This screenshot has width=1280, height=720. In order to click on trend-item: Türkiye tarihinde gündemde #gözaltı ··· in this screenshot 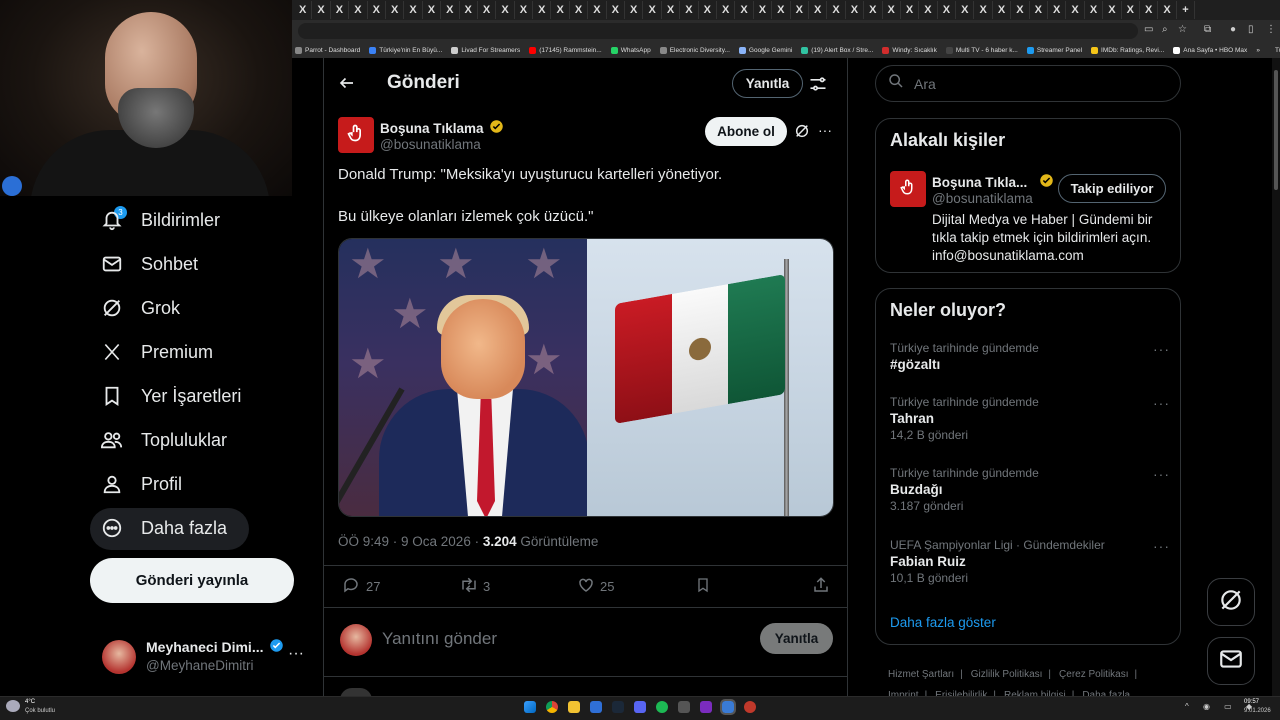, I will do `click(1030, 356)`.